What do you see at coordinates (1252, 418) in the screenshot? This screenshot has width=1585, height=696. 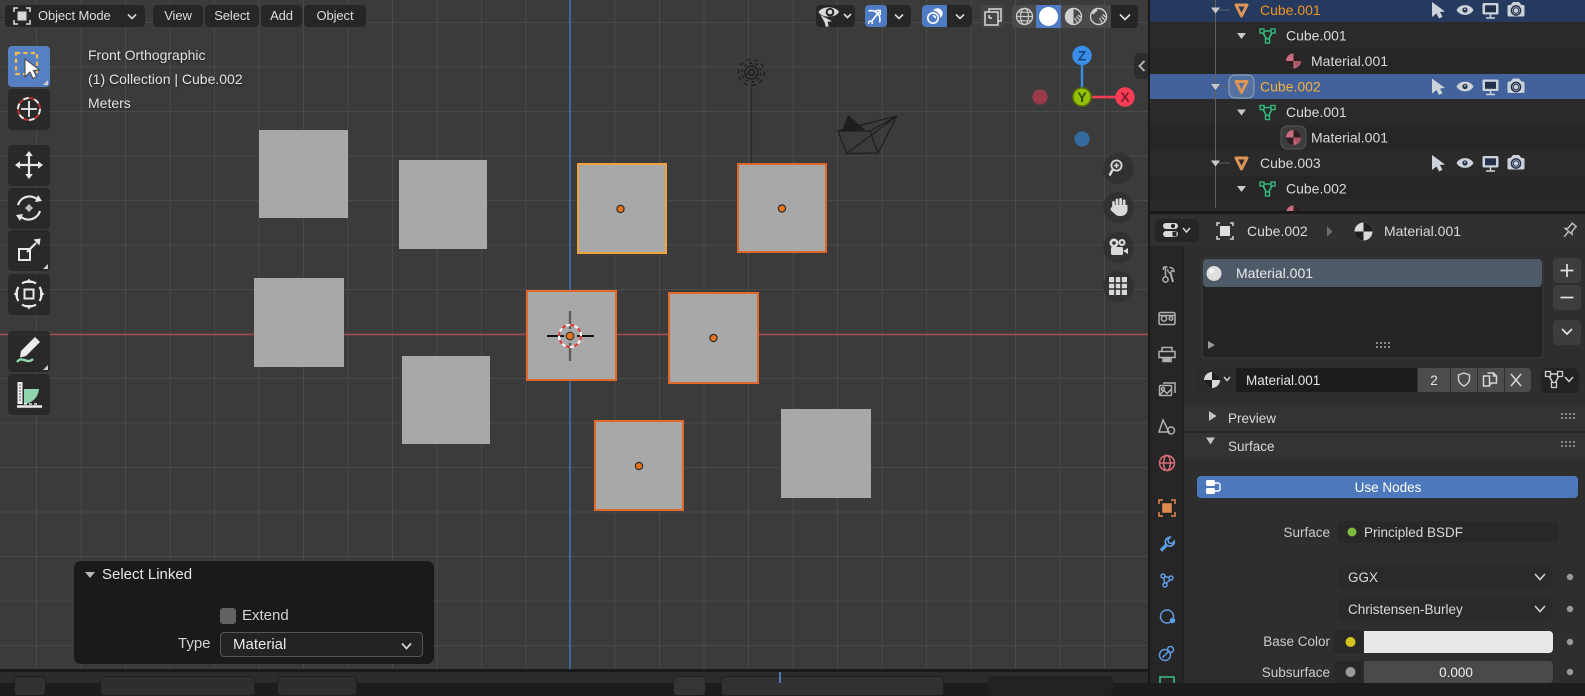 I see `svg-text: Preview` at bounding box center [1252, 418].